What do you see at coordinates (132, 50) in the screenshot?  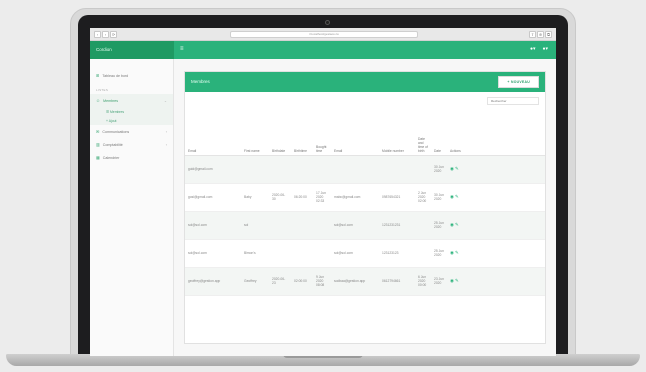 I see `brand-logo: Cordion` at bounding box center [132, 50].